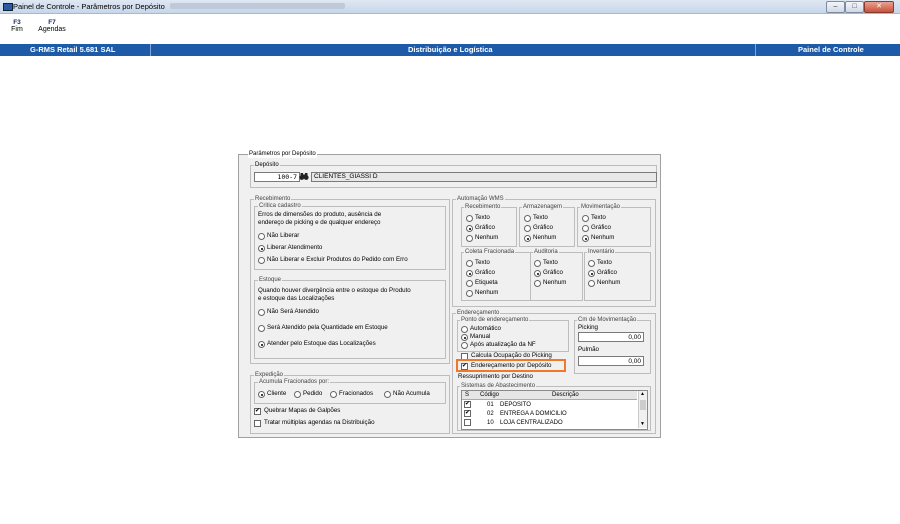 The width and height of the screenshot is (900, 524). What do you see at coordinates (537, 263) in the screenshot?
I see `auto-auditoria-texto-radio` at bounding box center [537, 263].